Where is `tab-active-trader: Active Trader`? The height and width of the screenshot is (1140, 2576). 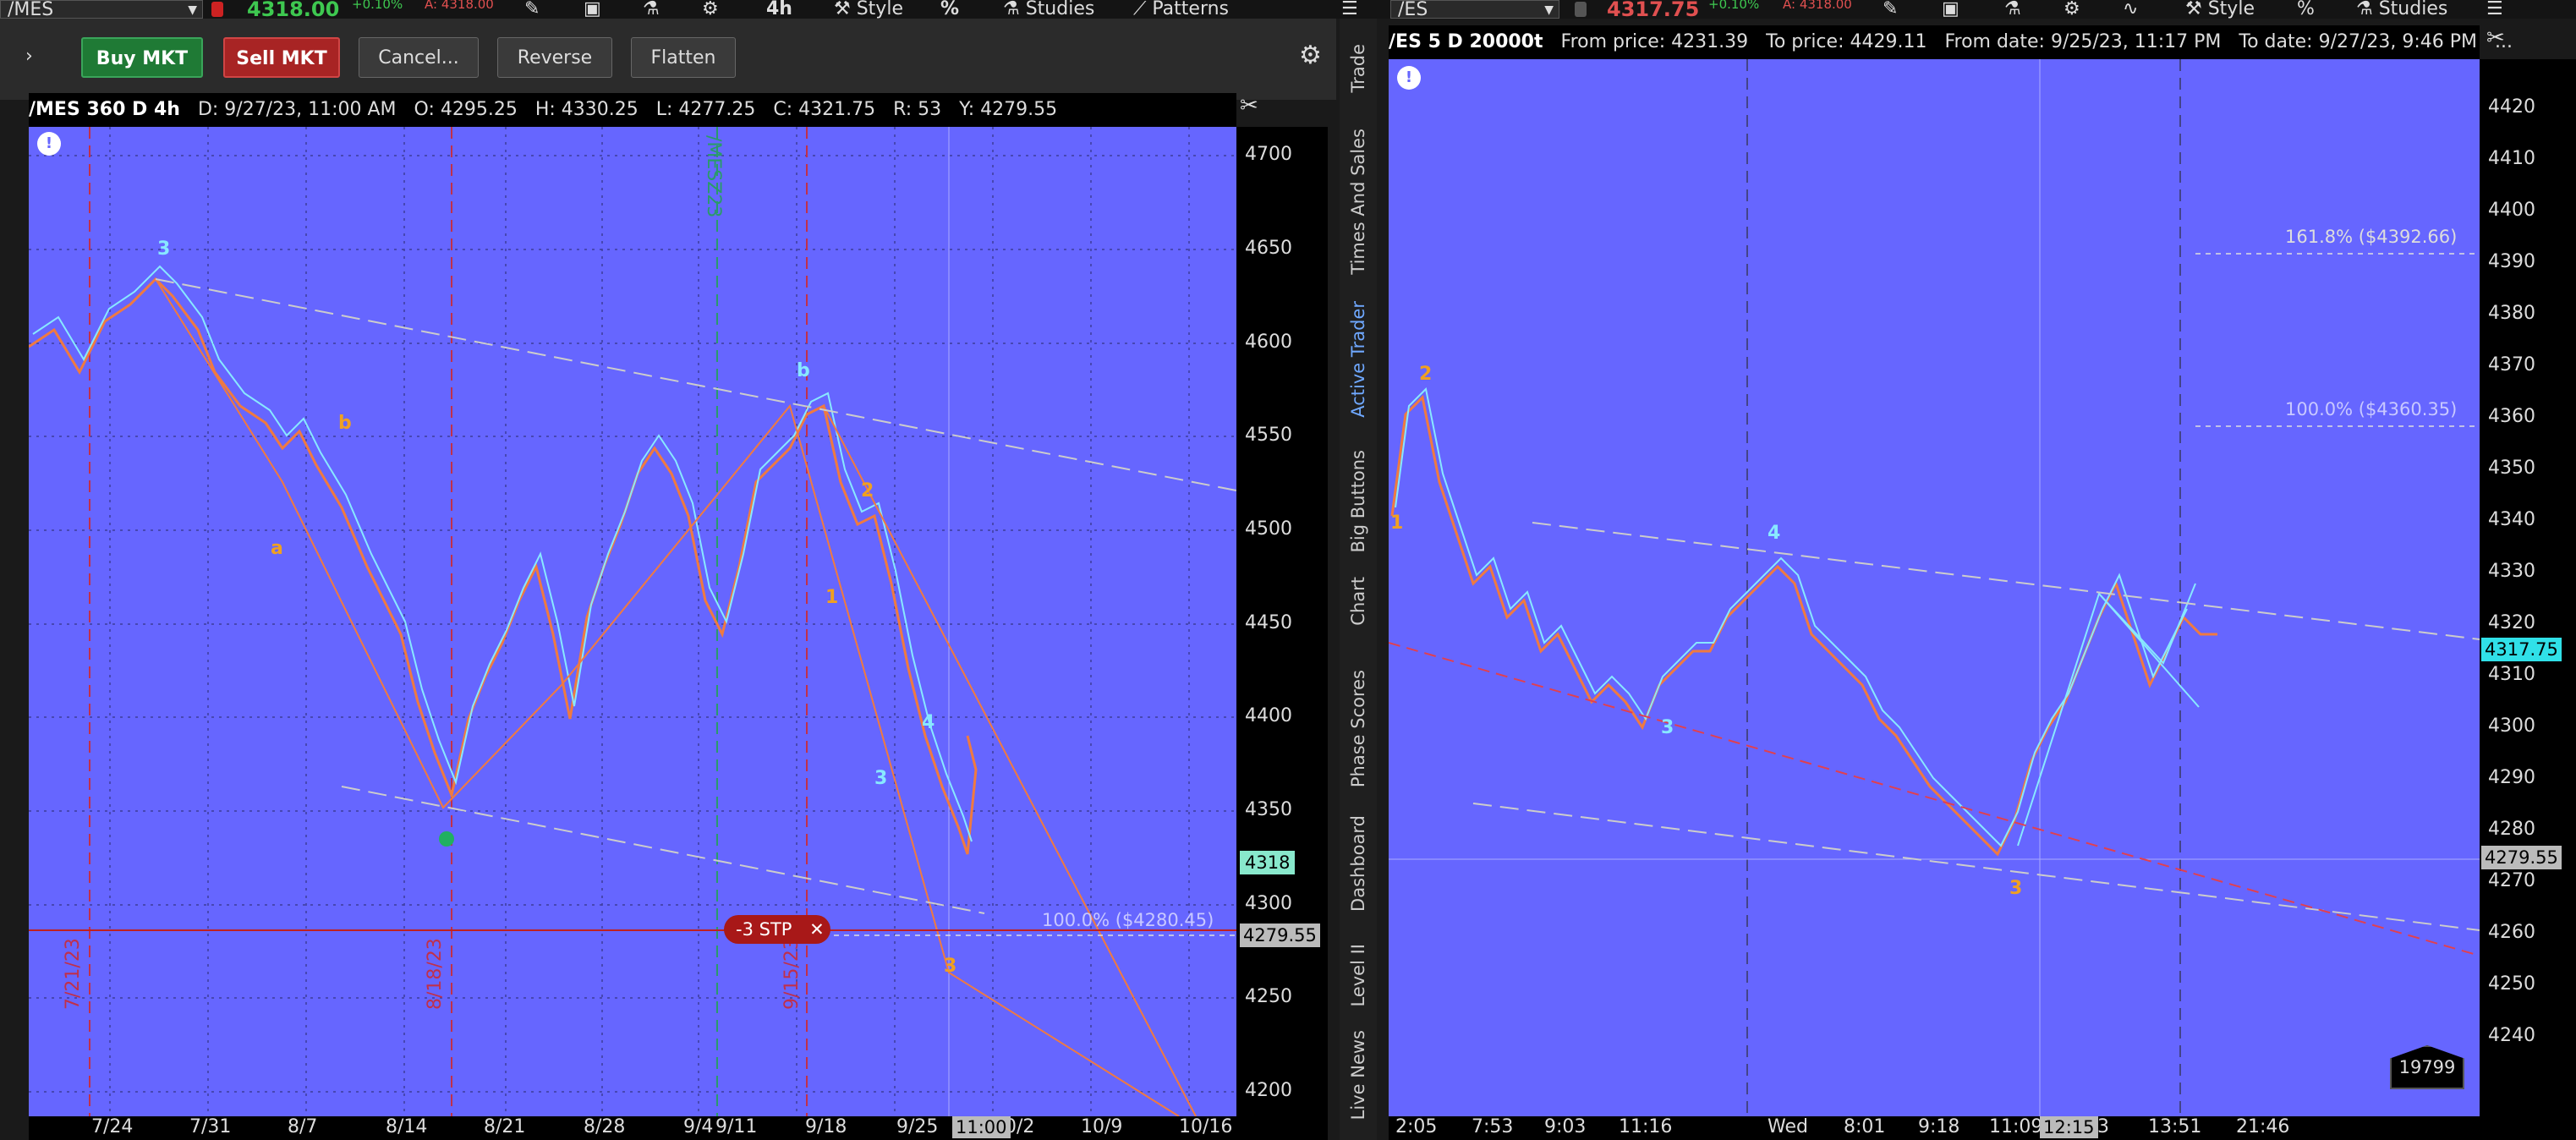 tab-active-trader: Active Trader is located at coordinates (1358, 359).